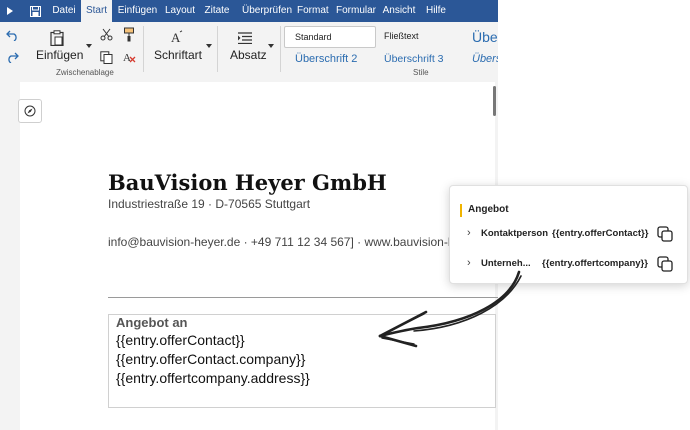  Describe the element at coordinates (89, 46) in the screenshot. I see `paste-dropdown-icon` at that location.